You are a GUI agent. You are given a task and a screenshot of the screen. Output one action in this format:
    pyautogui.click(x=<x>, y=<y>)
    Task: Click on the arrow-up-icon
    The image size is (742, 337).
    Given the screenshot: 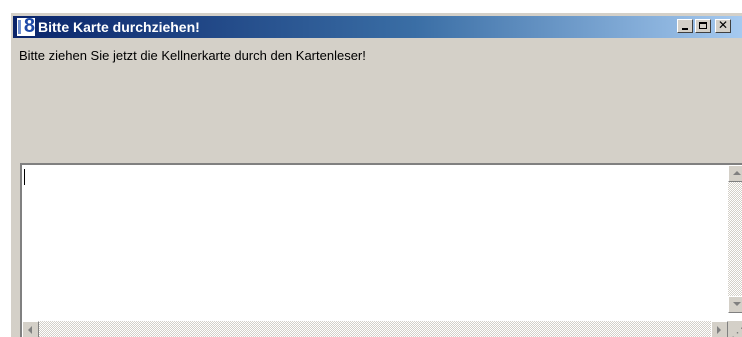 What is the action you would take?
    pyautogui.click(x=737, y=173)
    